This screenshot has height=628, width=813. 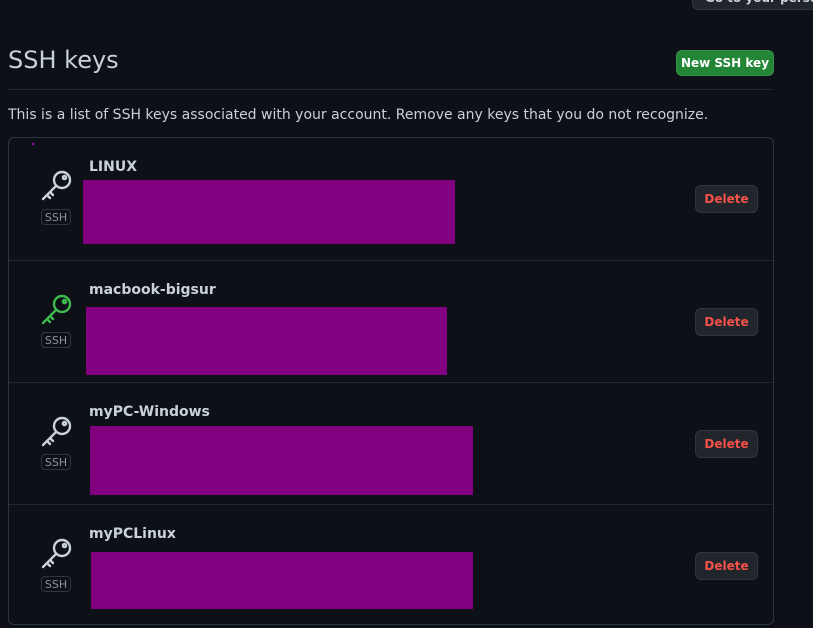 What do you see at coordinates (752, 5) in the screenshot?
I see `go-to-profile-button: Go to your personal profile` at bounding box center [752, 5].